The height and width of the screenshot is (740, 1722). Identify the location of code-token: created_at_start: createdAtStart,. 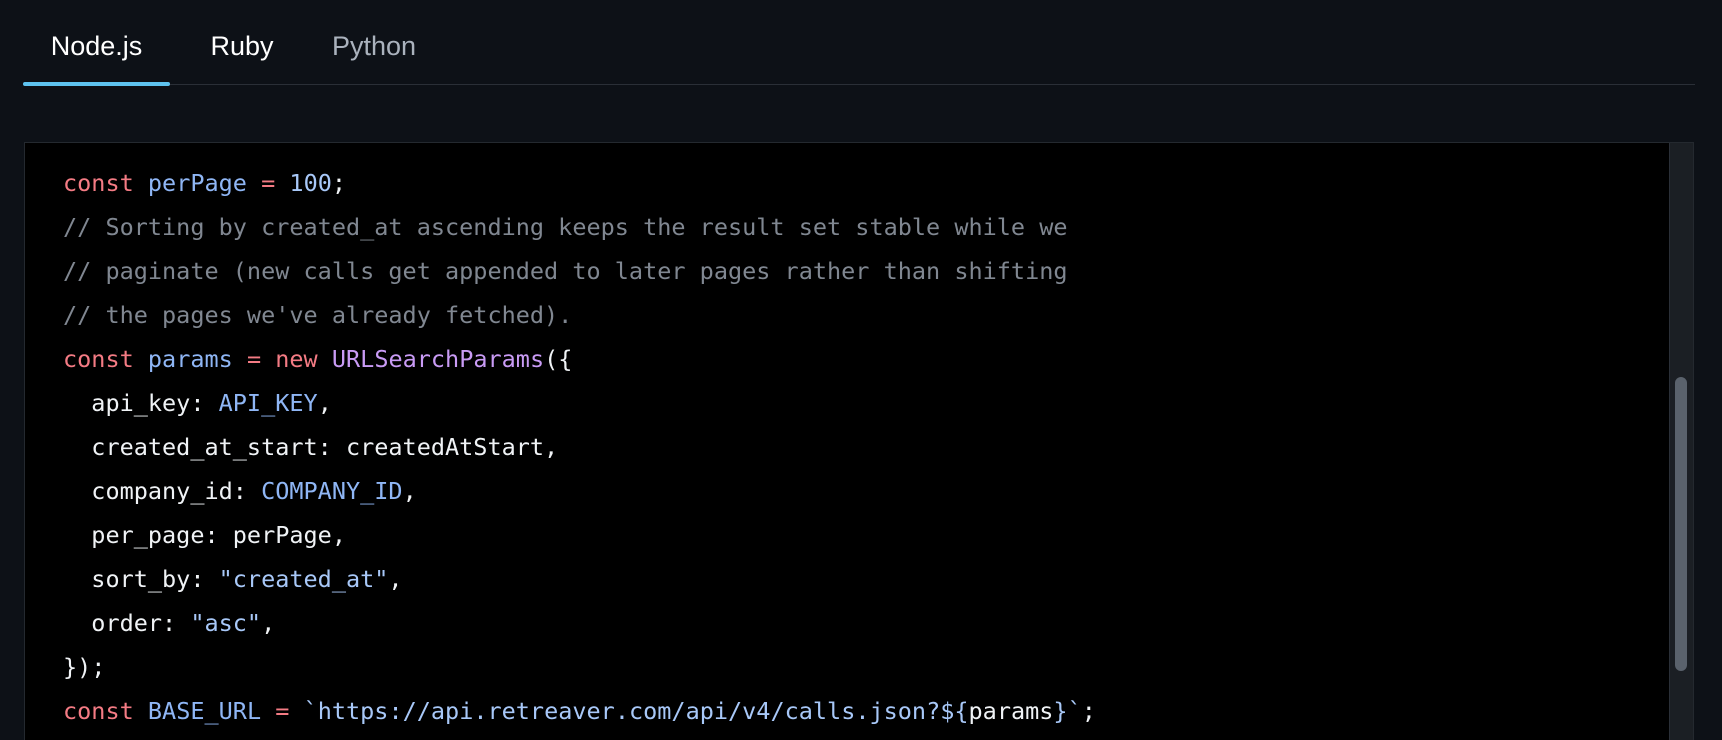
(311, 447).